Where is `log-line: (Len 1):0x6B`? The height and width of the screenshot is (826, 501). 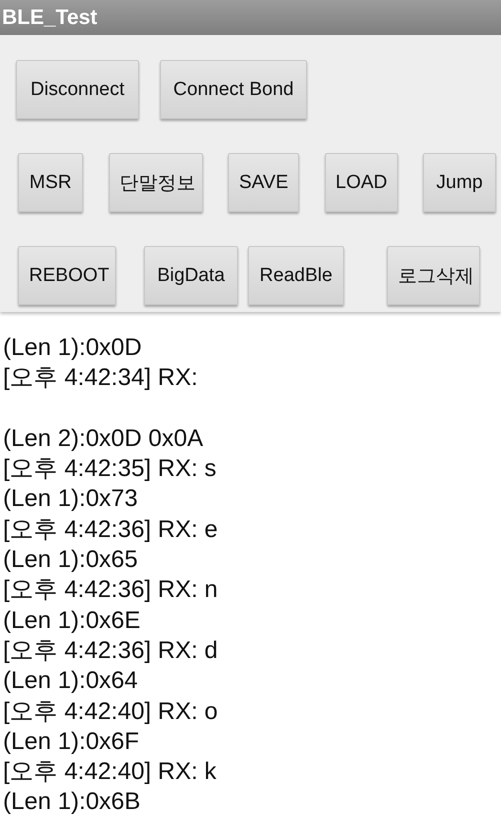
log-line: (Len 1):0x6B is located at coordinates (72, 802).